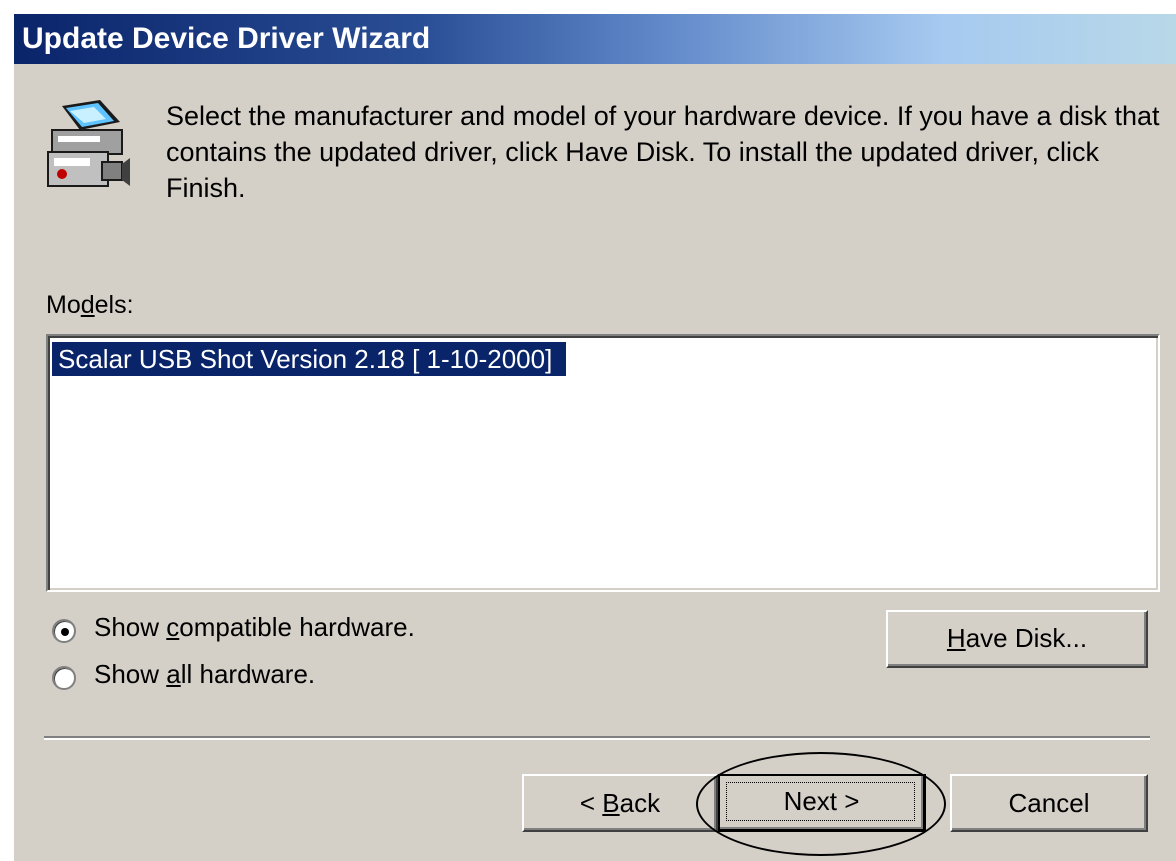  What do you see at coordinates (64, 678) in the screenshot?
I see `show-all-radio` at bounding box center [64, 678].